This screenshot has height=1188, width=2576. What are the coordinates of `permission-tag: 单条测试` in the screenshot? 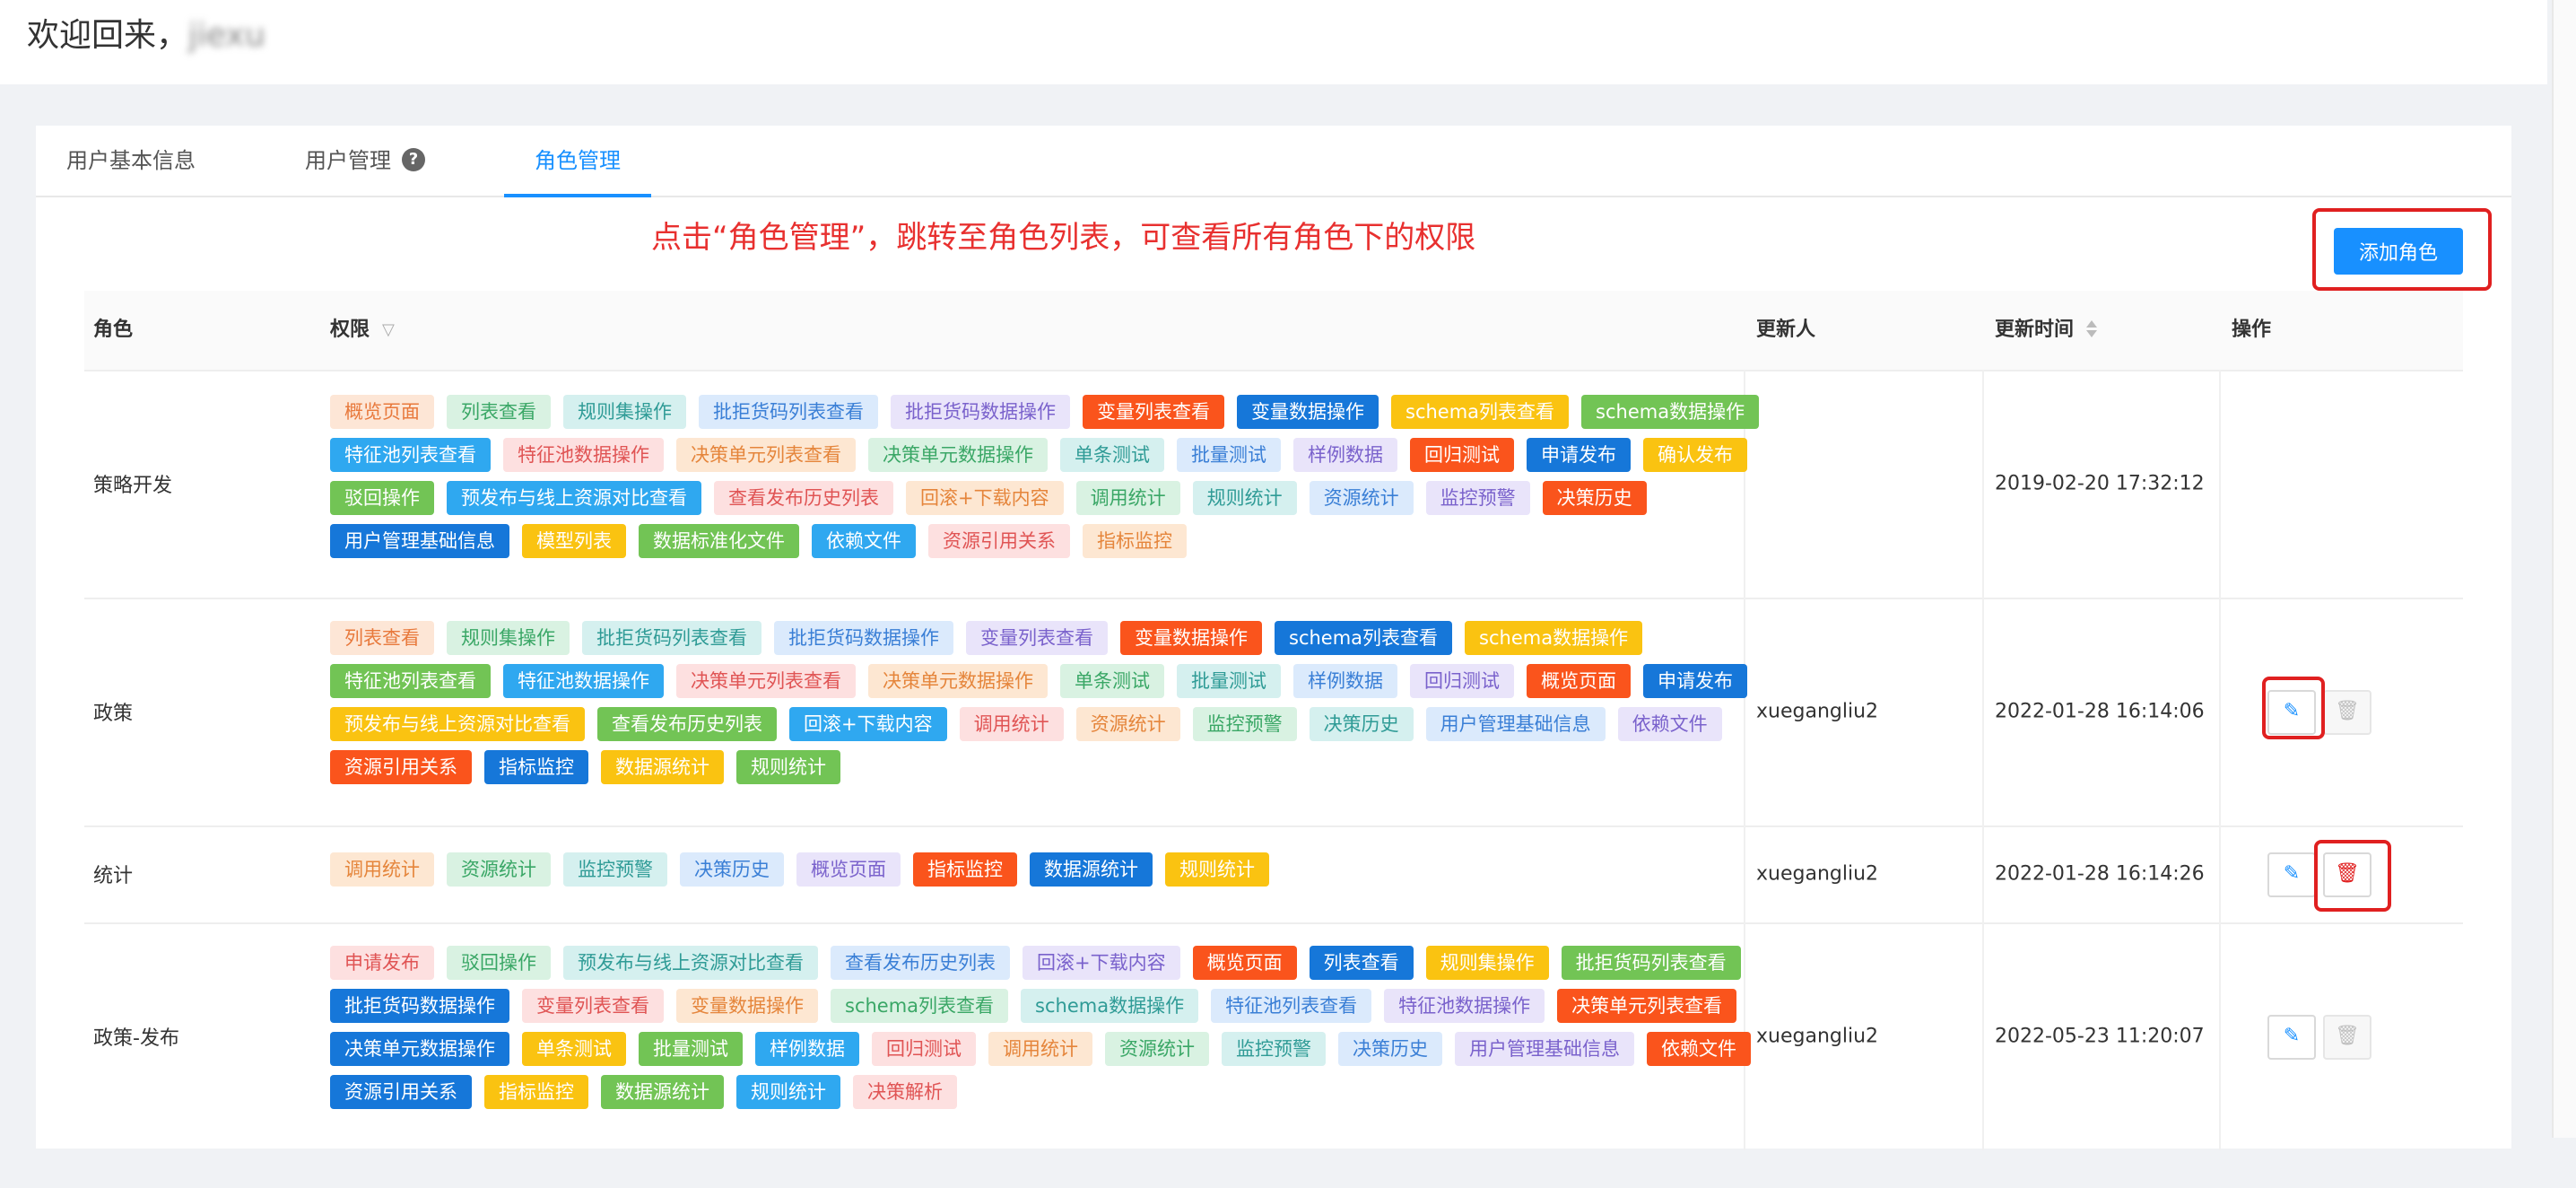 It's located at (574, 1049).